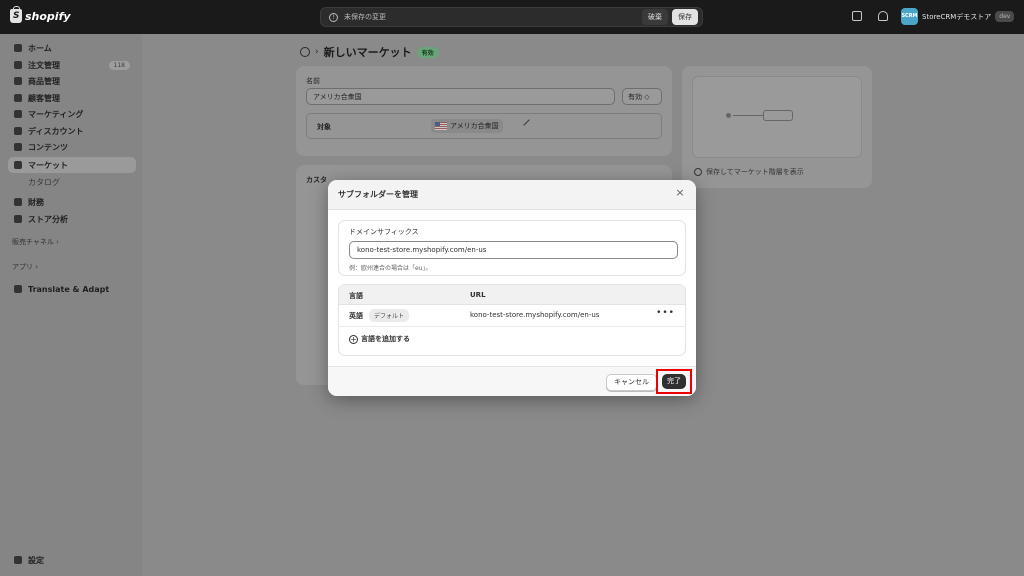  What do you see at coordinates (353, 339) in the screenshot?
I see `plus-circle-icon: +` at bounding box center [353, 339].